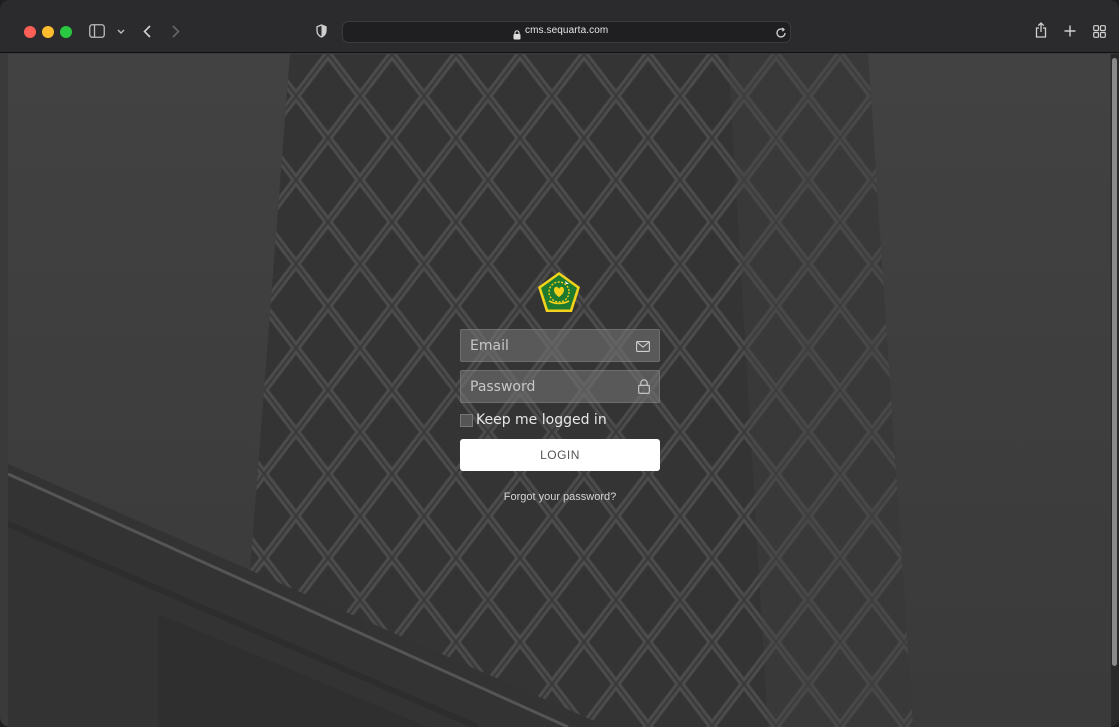 The height and width of the screenshot is (727, 1119). Describe the element at coordinates (30, 32) in the screenshot. I see `close-window-button` at that location.